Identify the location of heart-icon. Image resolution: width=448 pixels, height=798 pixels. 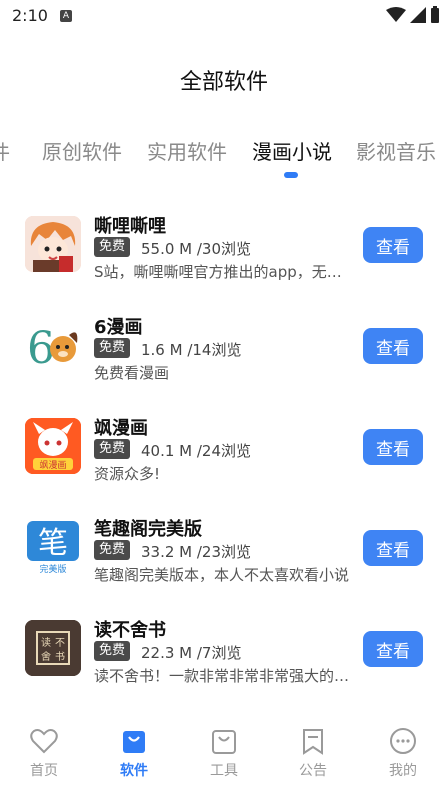
(44, 741).